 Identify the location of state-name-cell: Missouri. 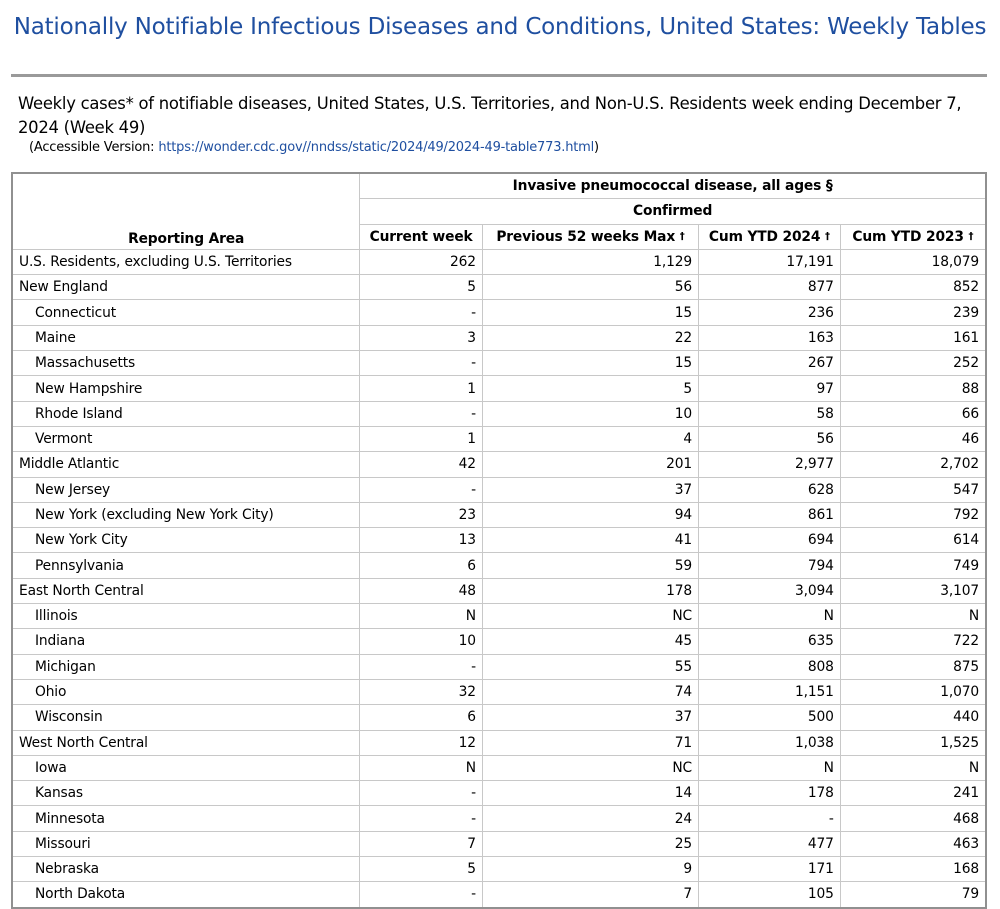
(186, 844).